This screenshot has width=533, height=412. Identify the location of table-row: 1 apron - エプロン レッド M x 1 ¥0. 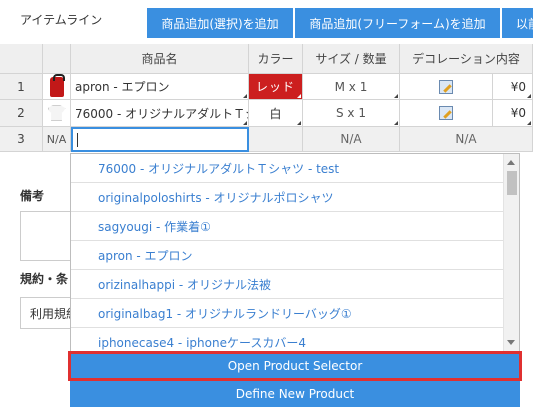
(266, 87).